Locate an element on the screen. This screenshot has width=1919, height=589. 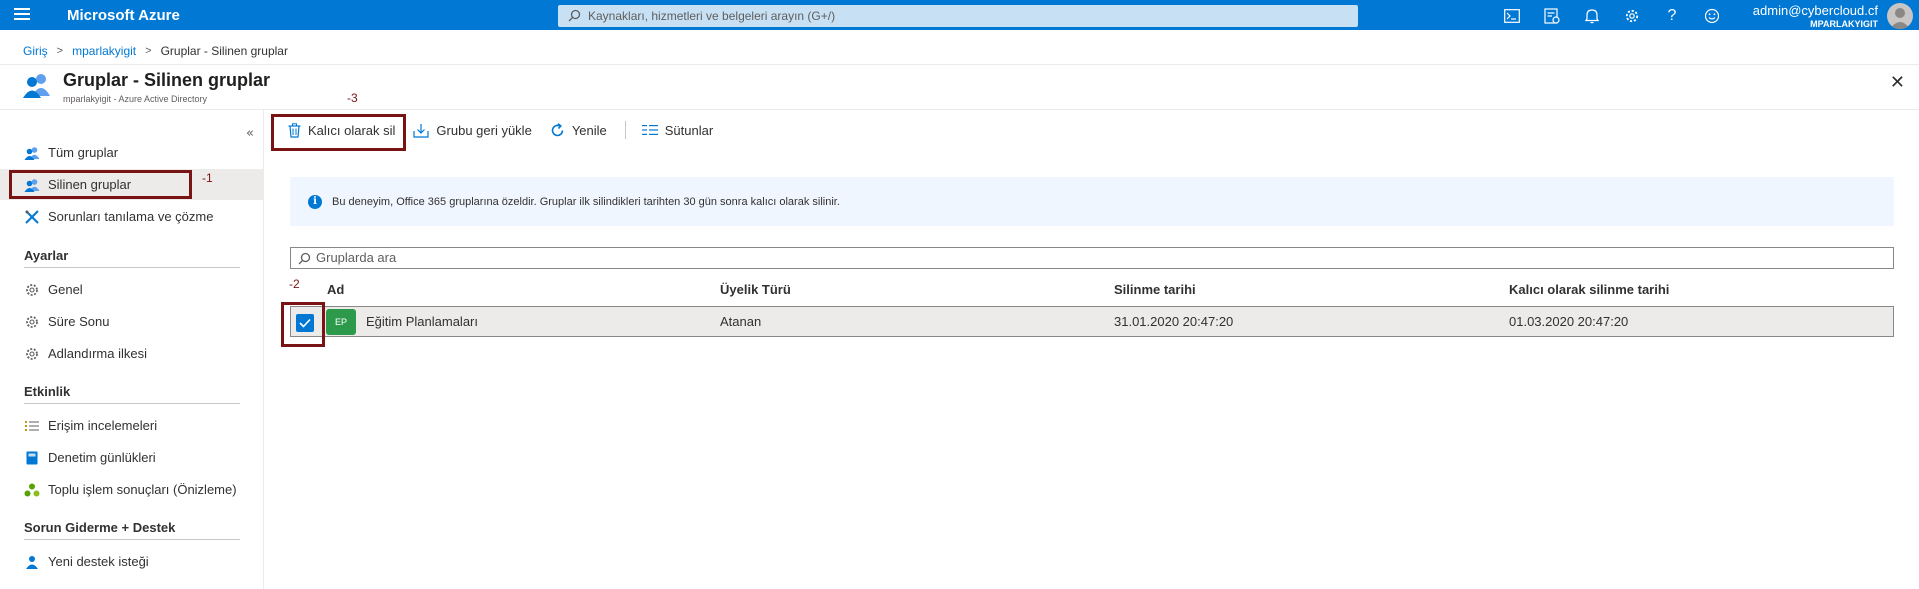
breadcrumb-home: Giriş is located at coordinates (35, 51).